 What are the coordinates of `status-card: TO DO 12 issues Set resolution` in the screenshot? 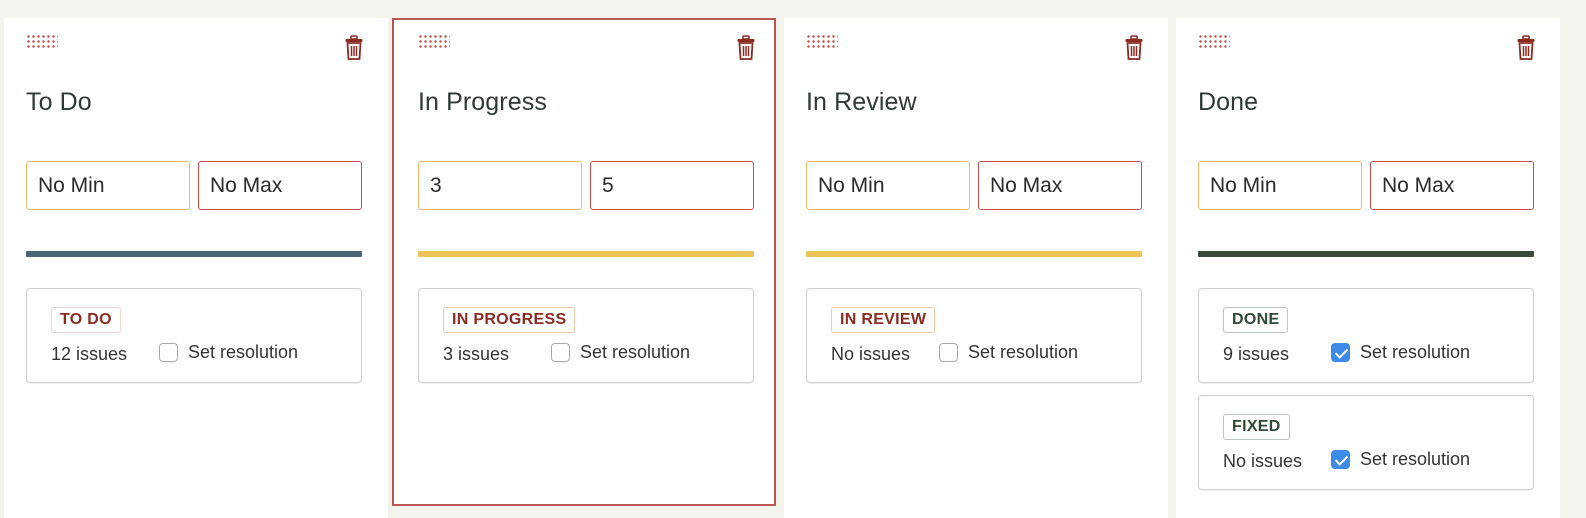 It's located at (194, 335).